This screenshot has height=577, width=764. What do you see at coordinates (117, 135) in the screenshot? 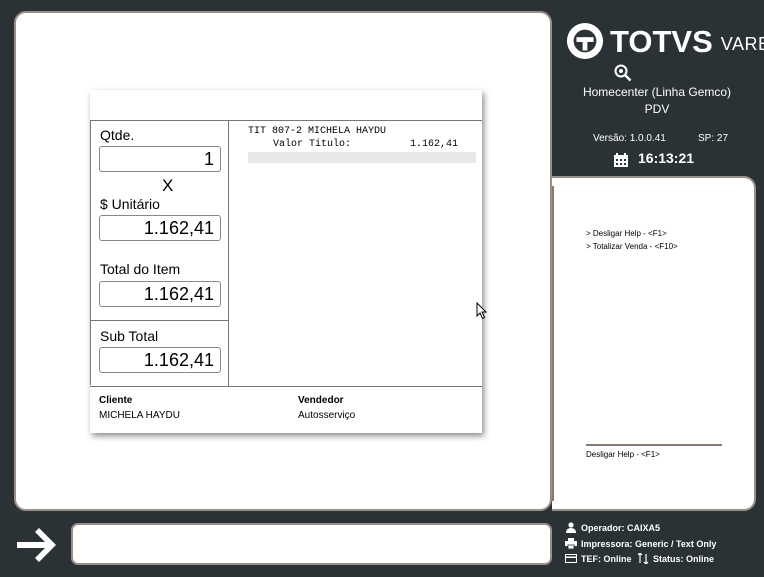
I see `qty-label: Qtde.` at bounding box center [117, 135].